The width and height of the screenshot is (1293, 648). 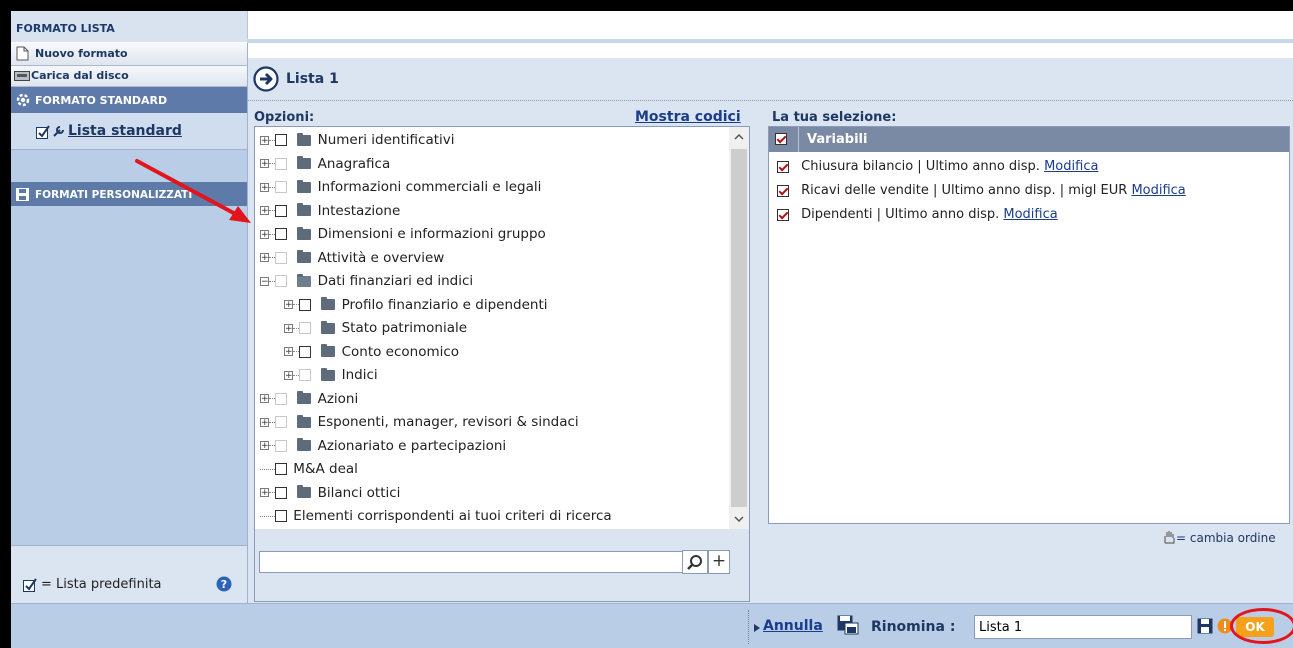 I want to click on tree-item: + Numeri identificativi, so click(x=357, y=140).